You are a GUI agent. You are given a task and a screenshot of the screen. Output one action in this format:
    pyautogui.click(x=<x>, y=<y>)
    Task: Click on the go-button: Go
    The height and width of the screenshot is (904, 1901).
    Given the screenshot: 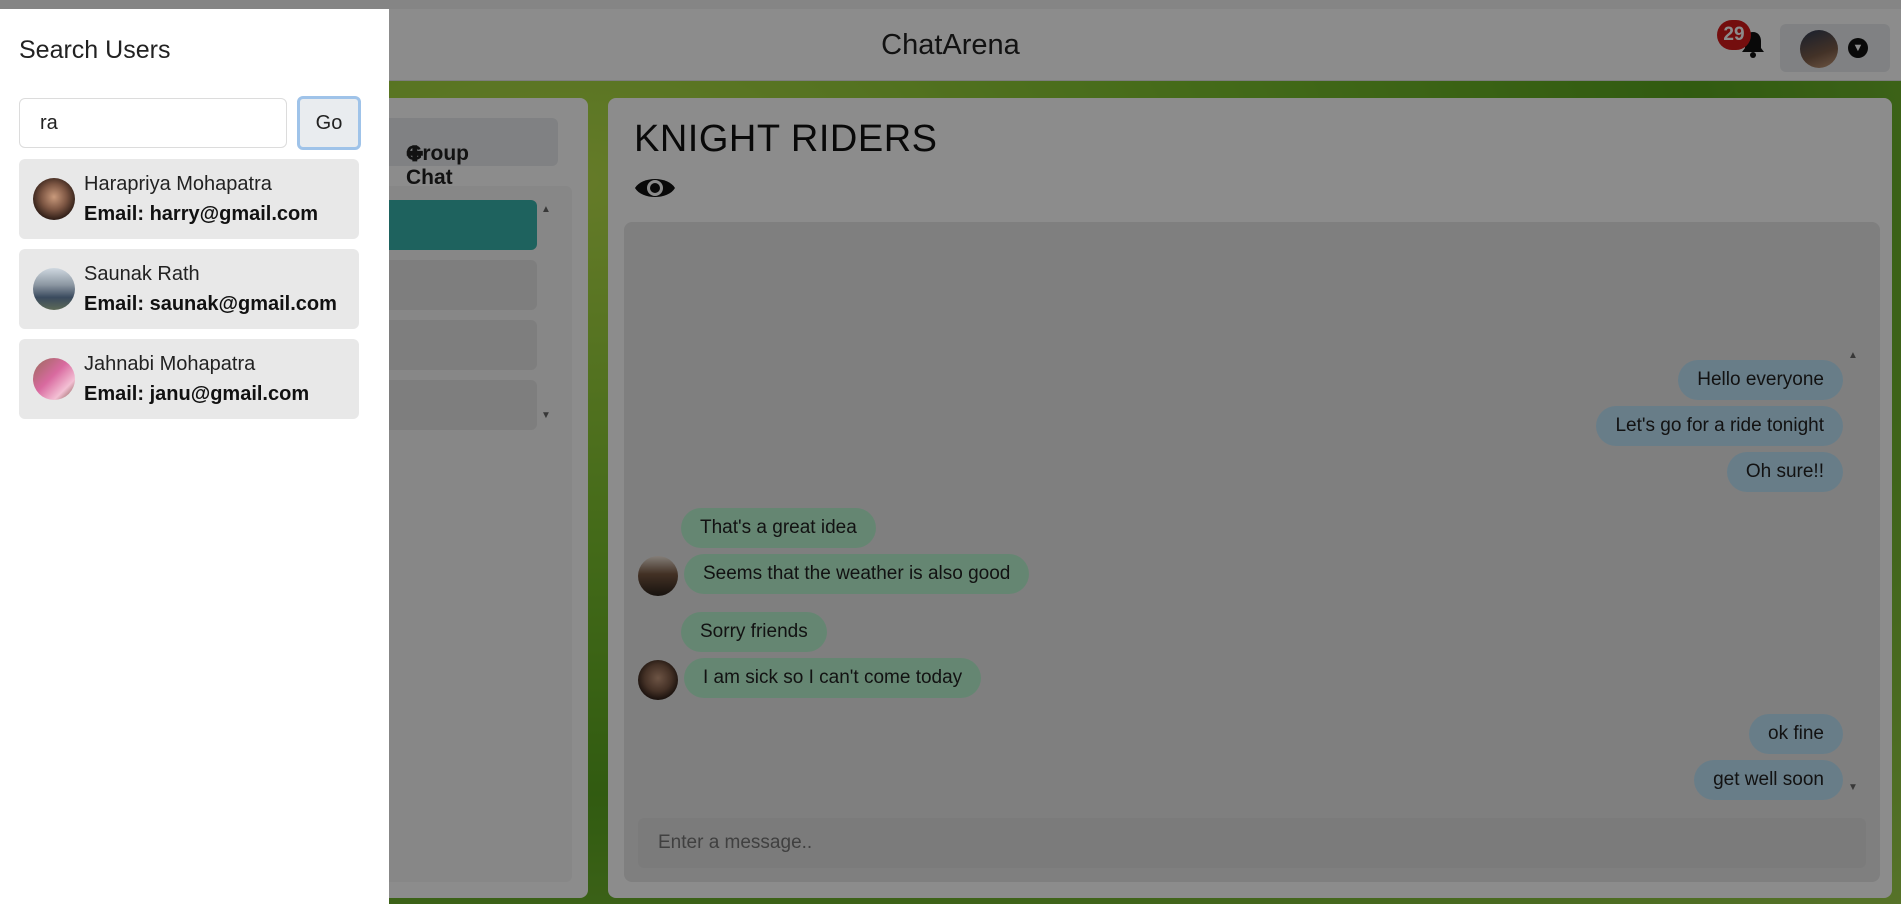 What is the action you would take?
    pyautogui.click(x=329, y=123)
    